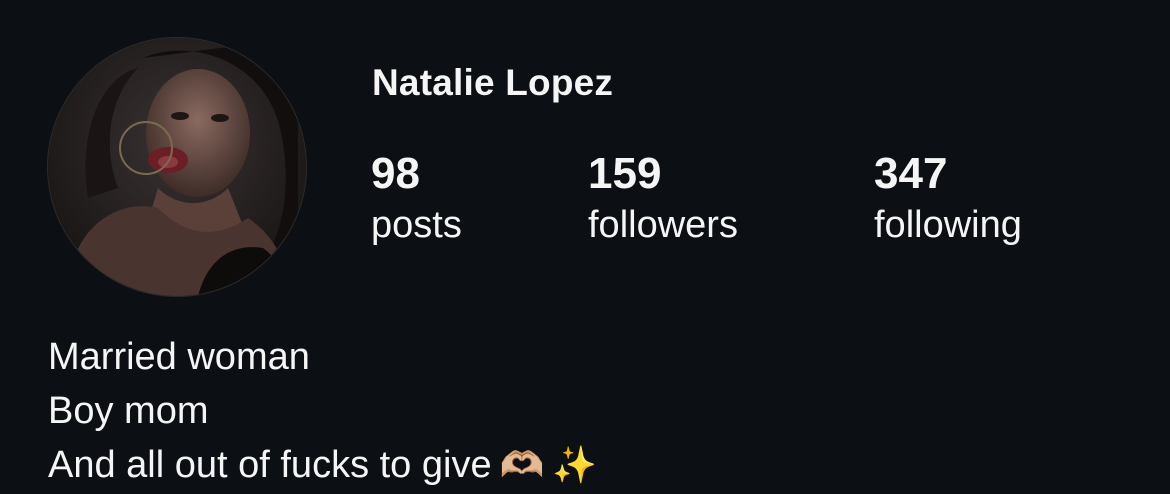 The image size is (1170, 494). Describe the element at coordinates (270, 465) in the screenshot. I see `bio-line-3-text: And all out of fucks to give` at that location.